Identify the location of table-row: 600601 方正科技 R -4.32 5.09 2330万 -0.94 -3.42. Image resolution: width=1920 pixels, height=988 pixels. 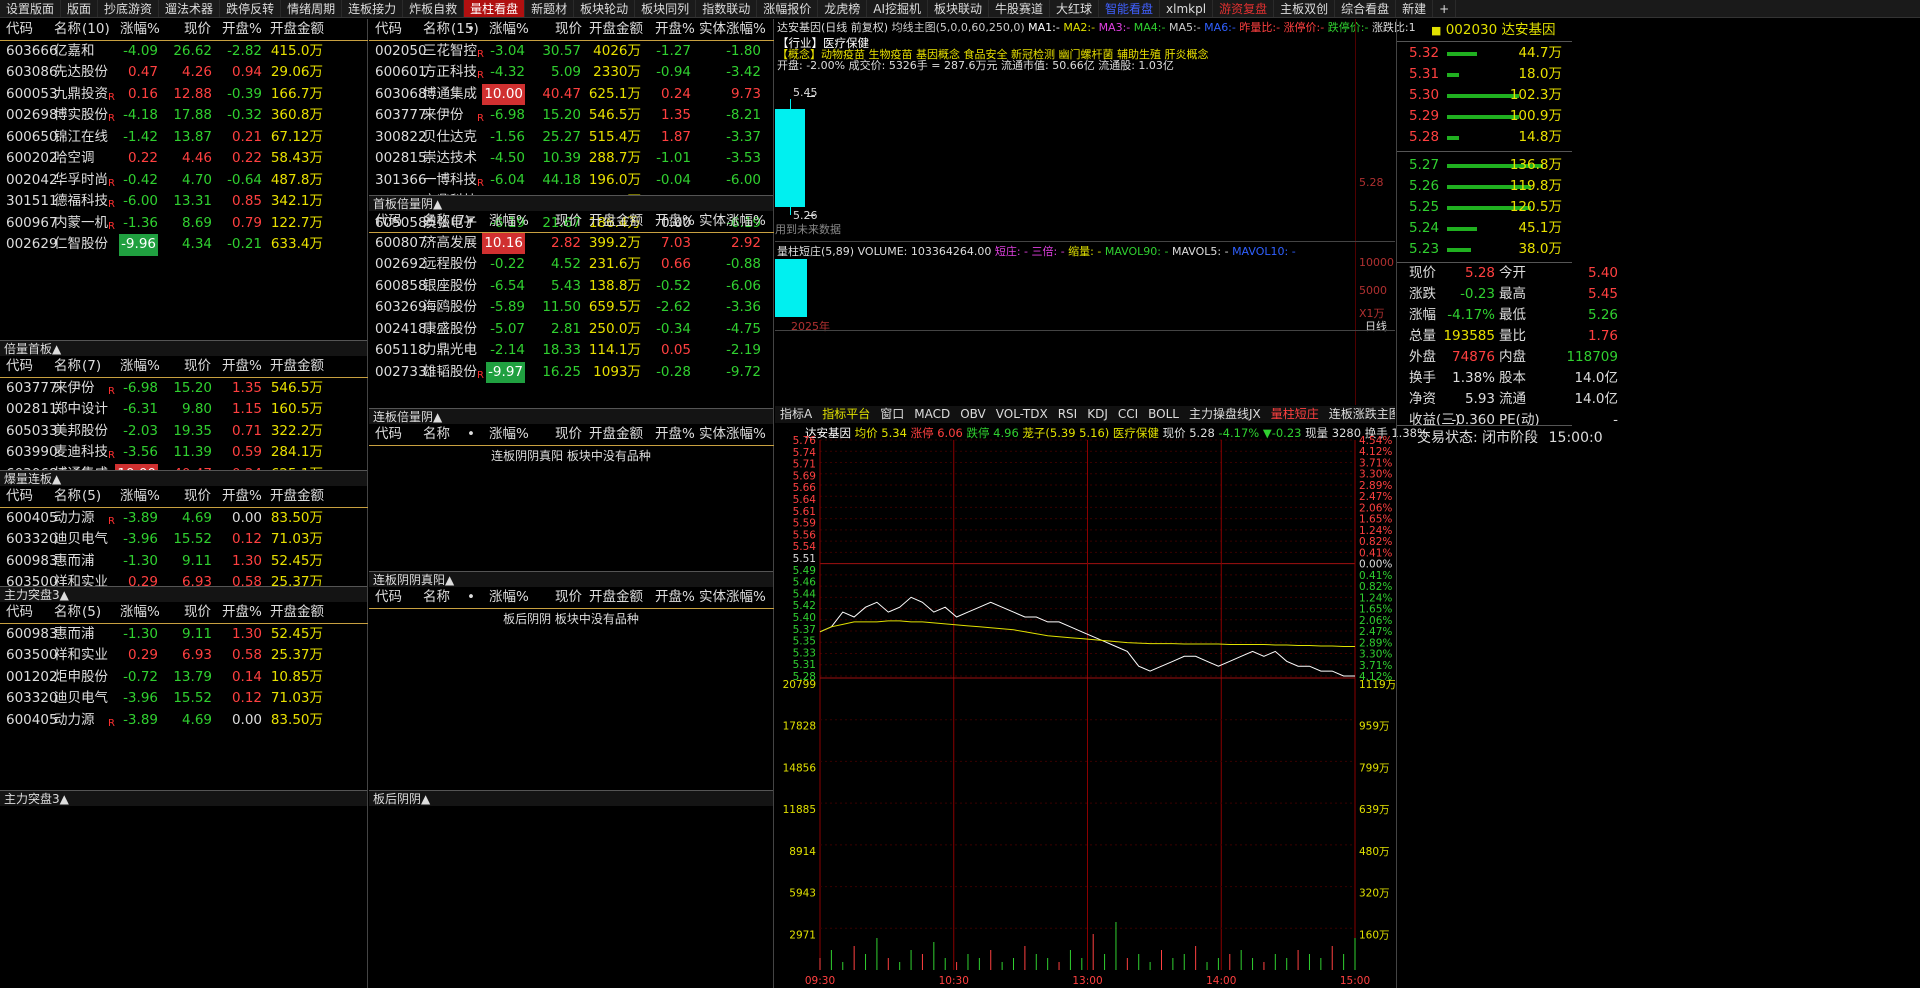
(571, 73).